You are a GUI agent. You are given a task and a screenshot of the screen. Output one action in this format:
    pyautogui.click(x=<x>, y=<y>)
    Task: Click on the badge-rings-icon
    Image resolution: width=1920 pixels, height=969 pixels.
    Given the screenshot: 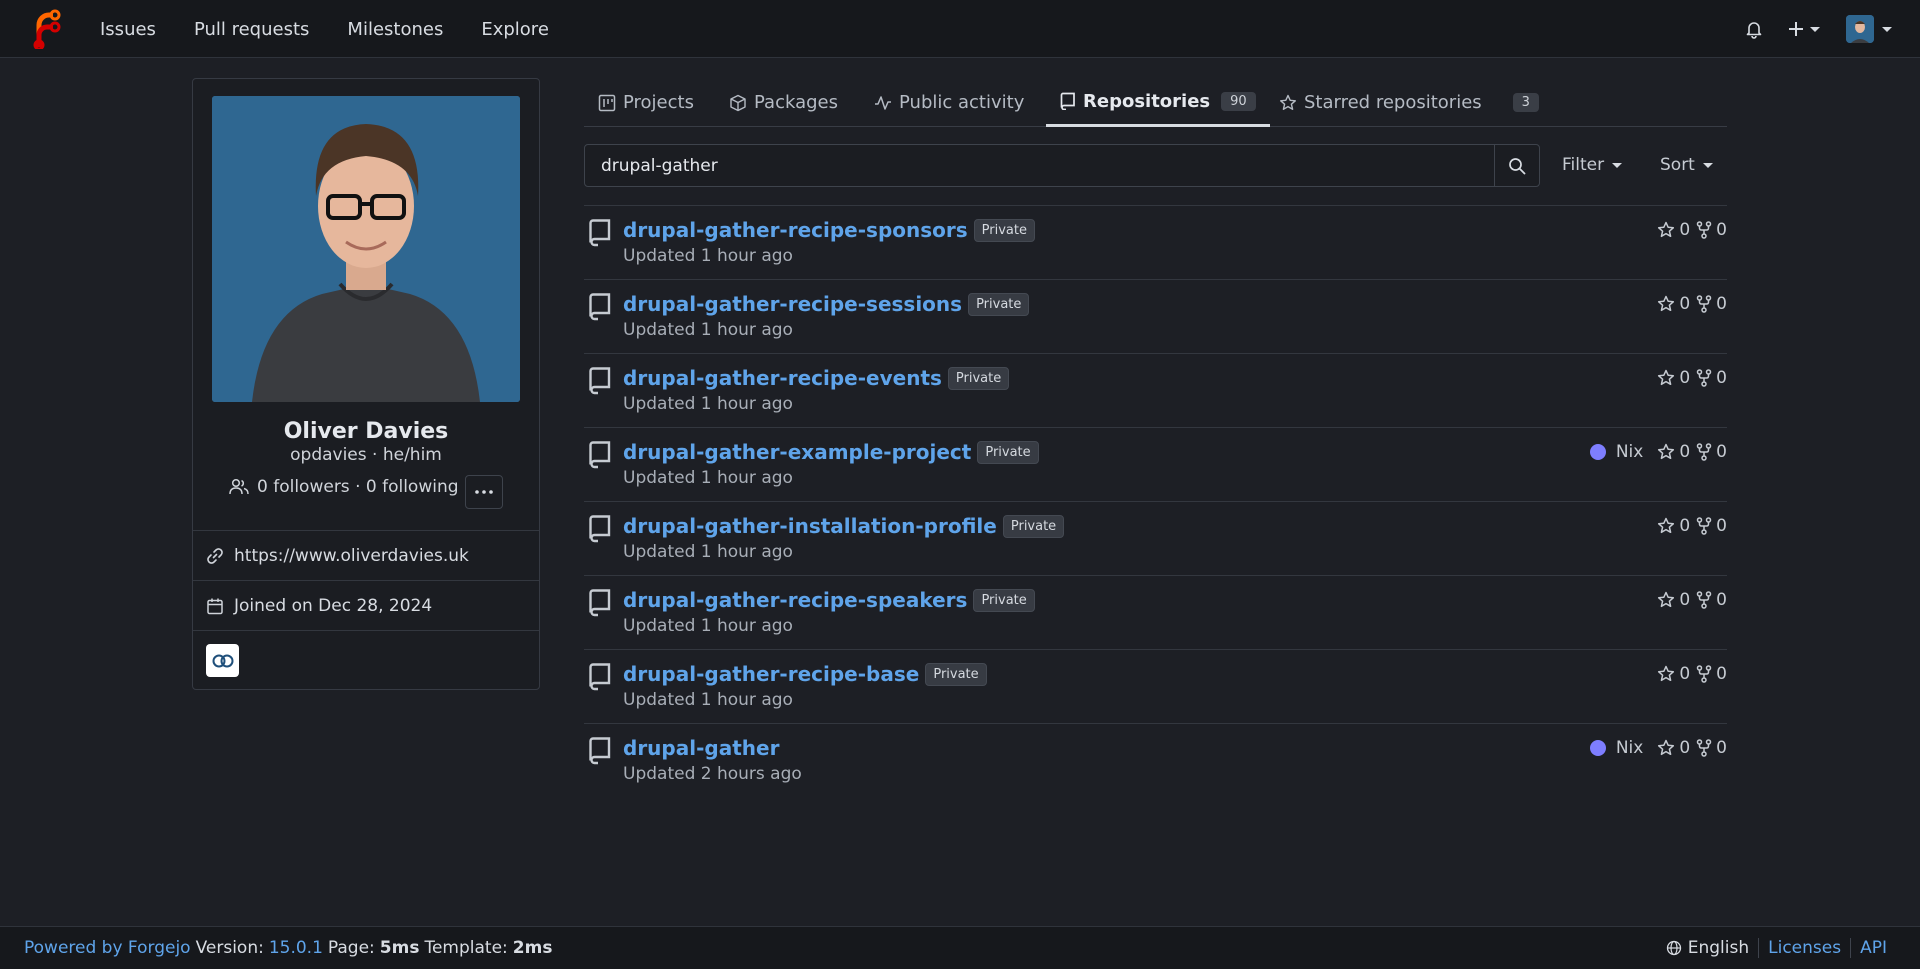 What is the action you would take?
    pyautogui.click(x=222, y=660)
    